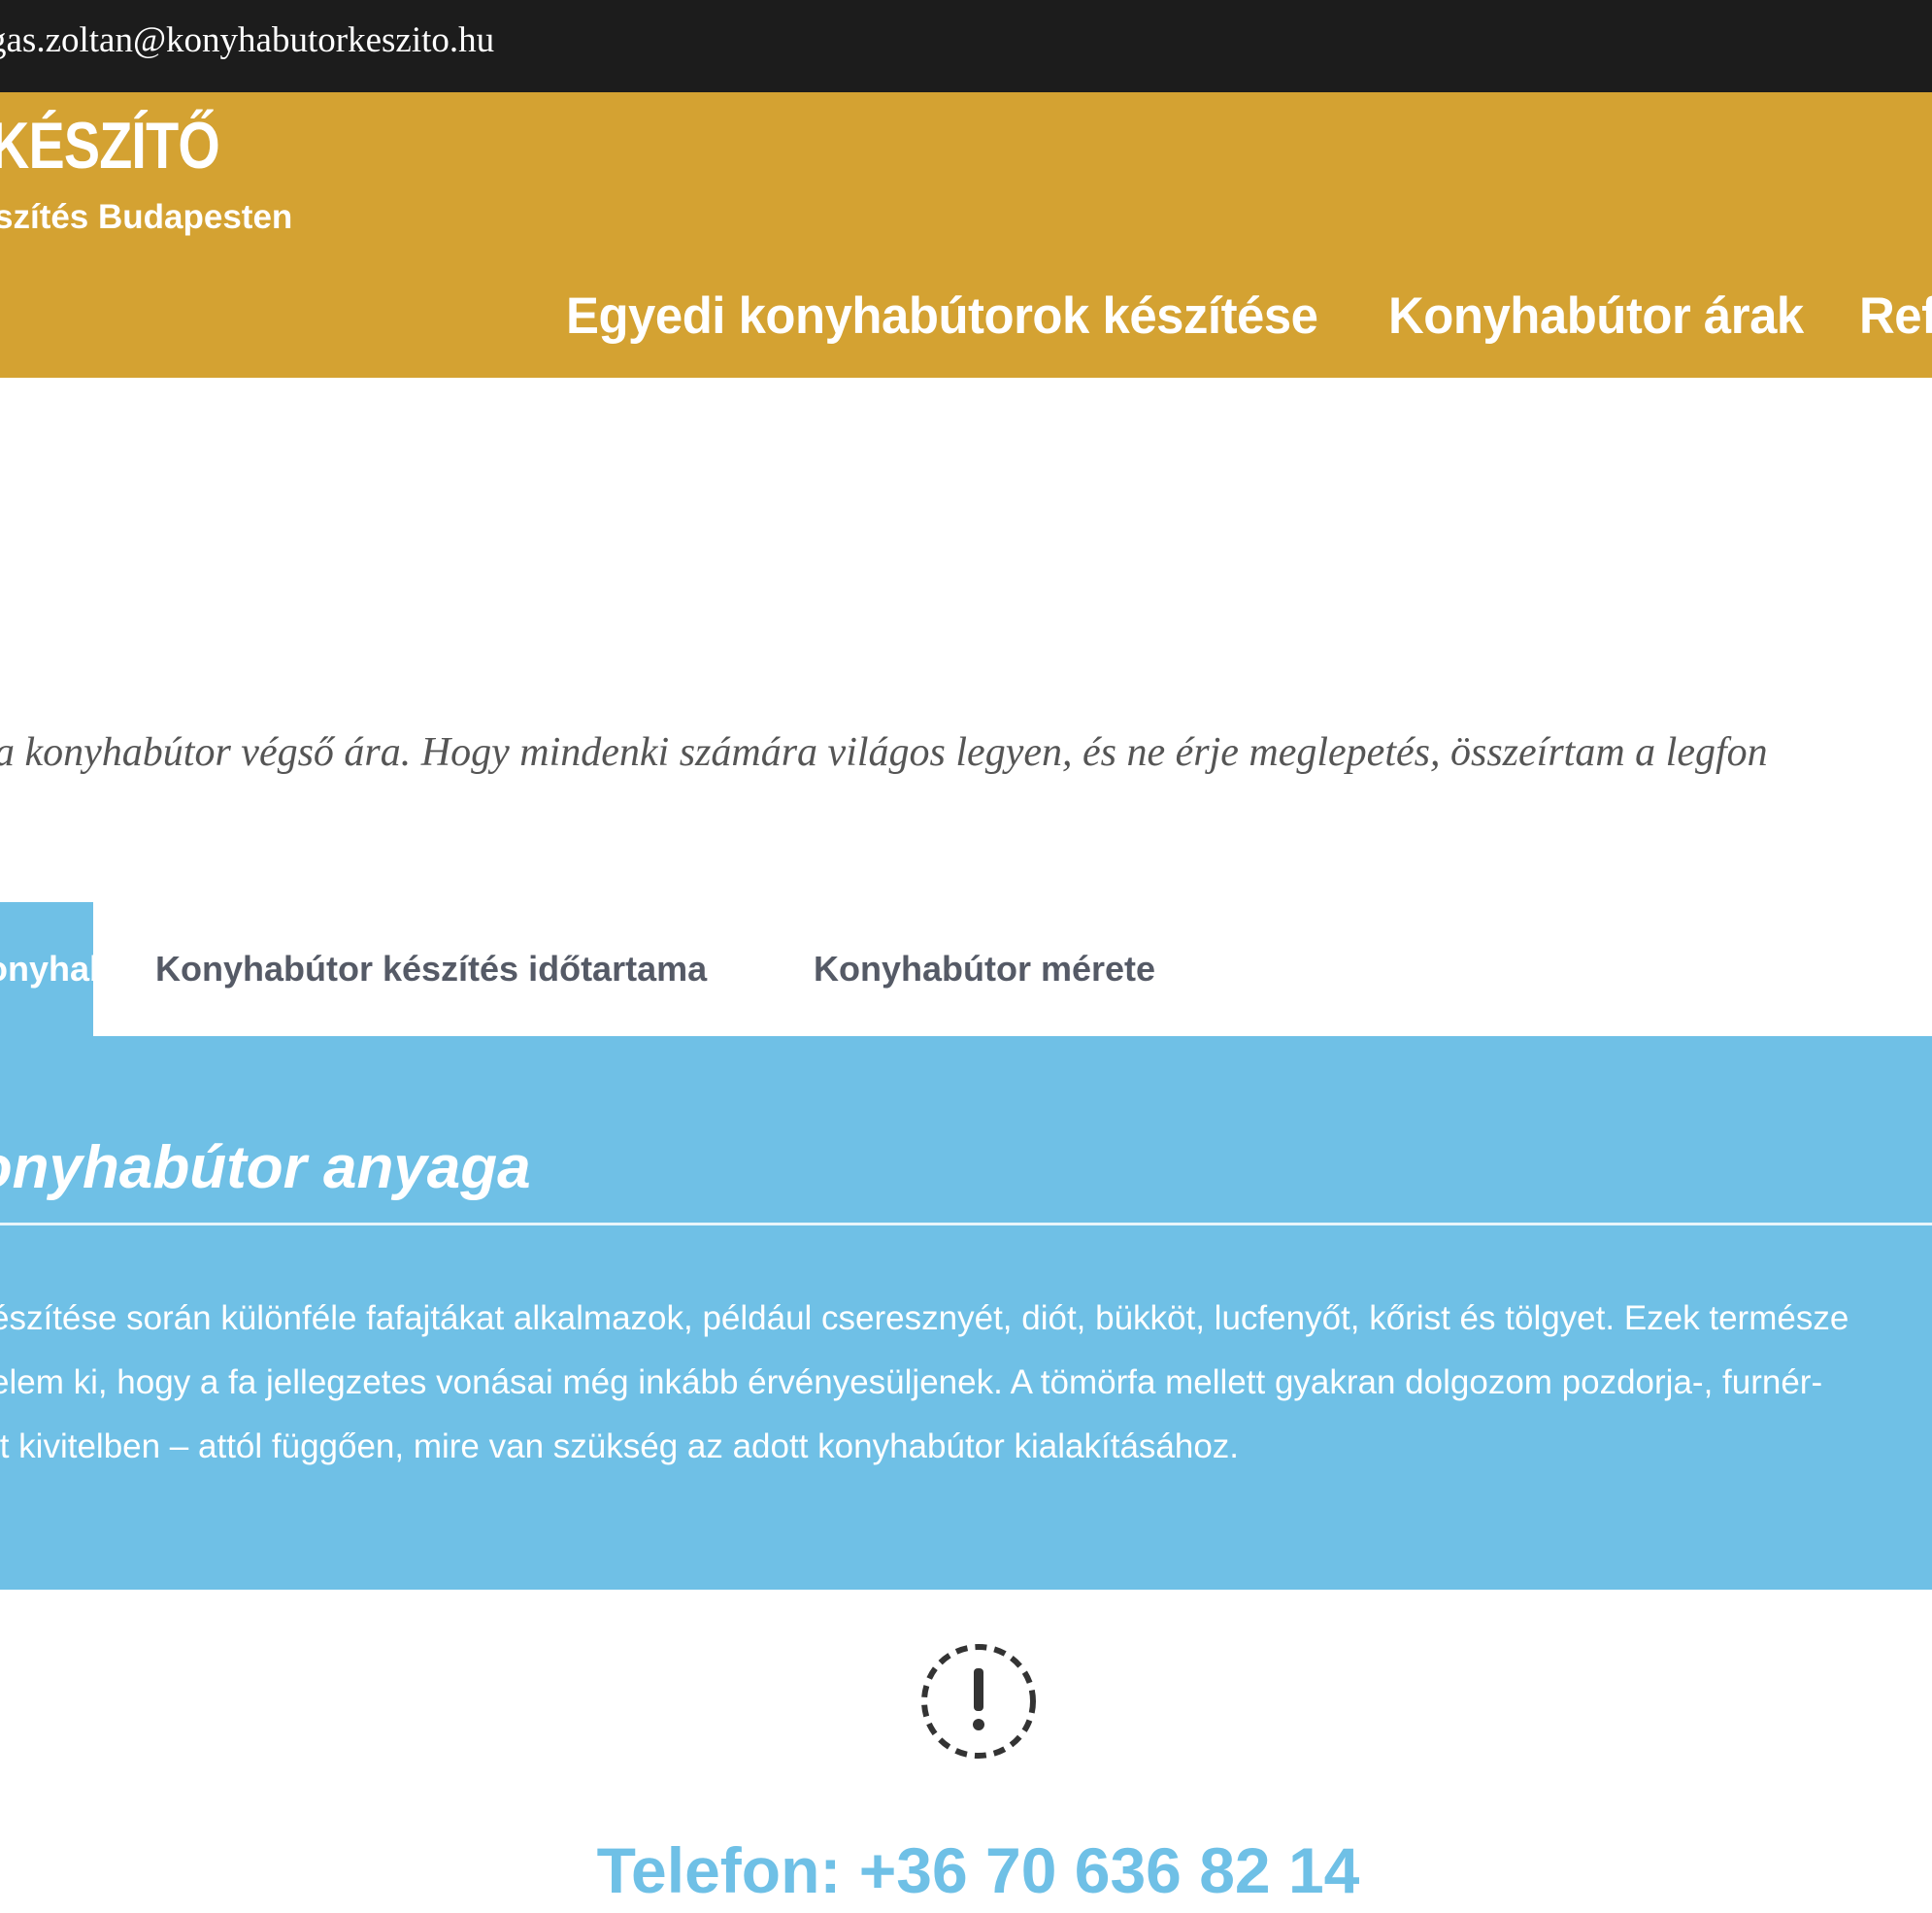  What do you see at coordinates (146, 217) in the screenshot?
I see `logo-subtitle: szítés Budapesten` at bounding box center [146, 217].